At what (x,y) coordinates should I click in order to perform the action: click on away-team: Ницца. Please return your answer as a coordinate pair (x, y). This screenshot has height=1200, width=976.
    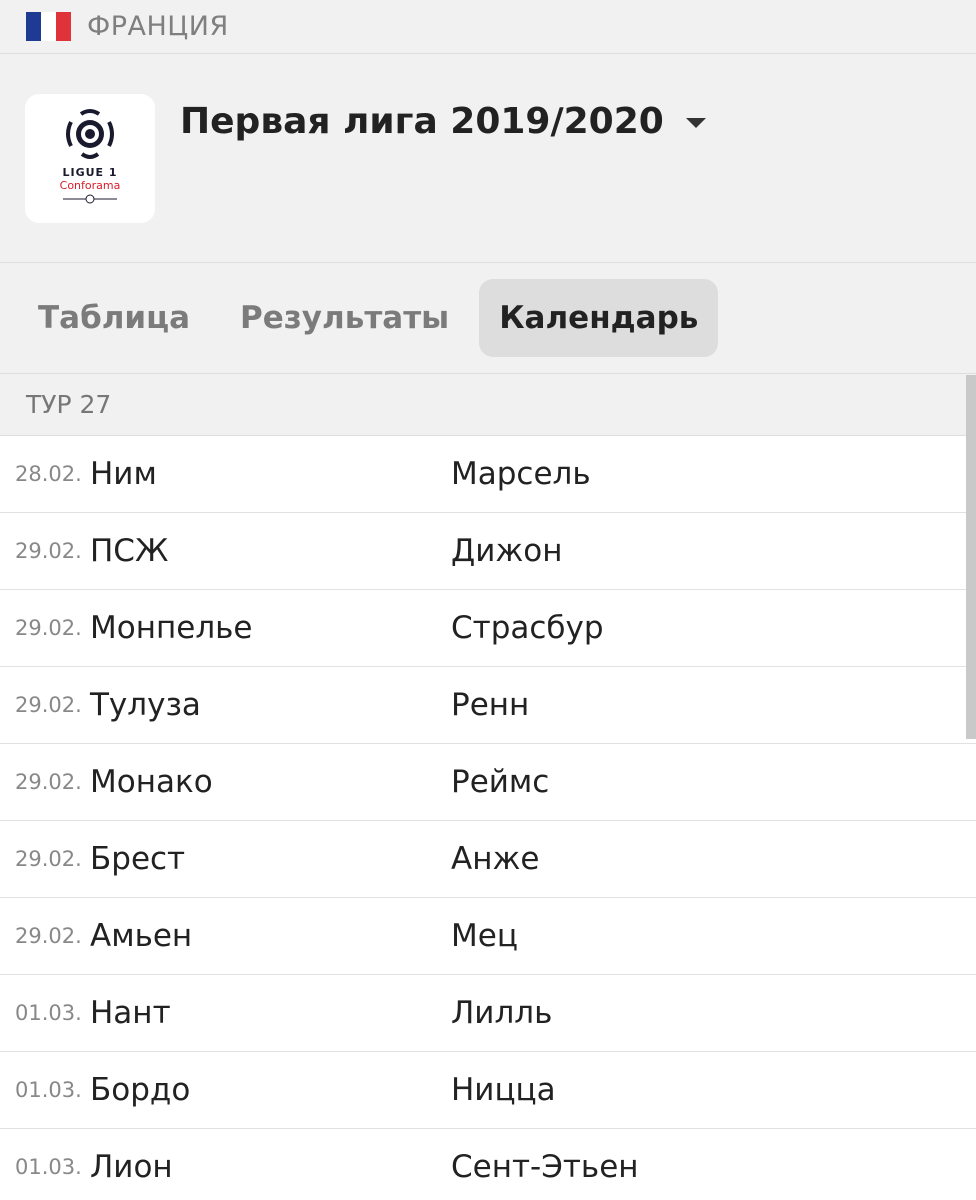
    Looking at the image, I should click on (503, 1090).